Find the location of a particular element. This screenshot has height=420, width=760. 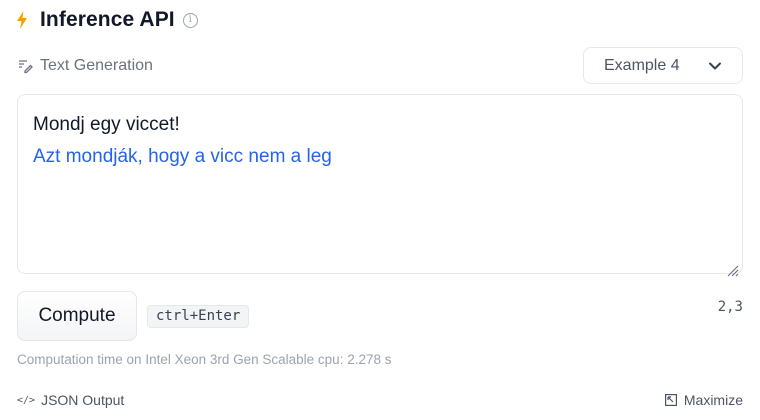

json-output-toggle: </> JSON Output is located at coordinates (70, 400).